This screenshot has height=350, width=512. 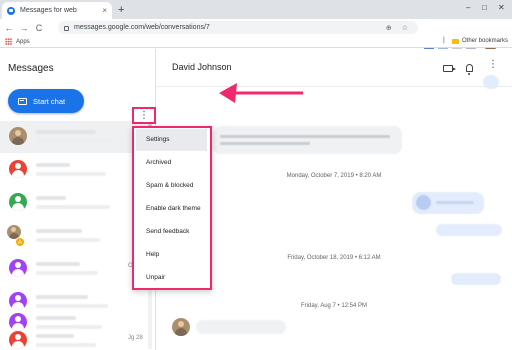 I want to click on browser-tab: Messages for web ×, so click(x=57, y=10).